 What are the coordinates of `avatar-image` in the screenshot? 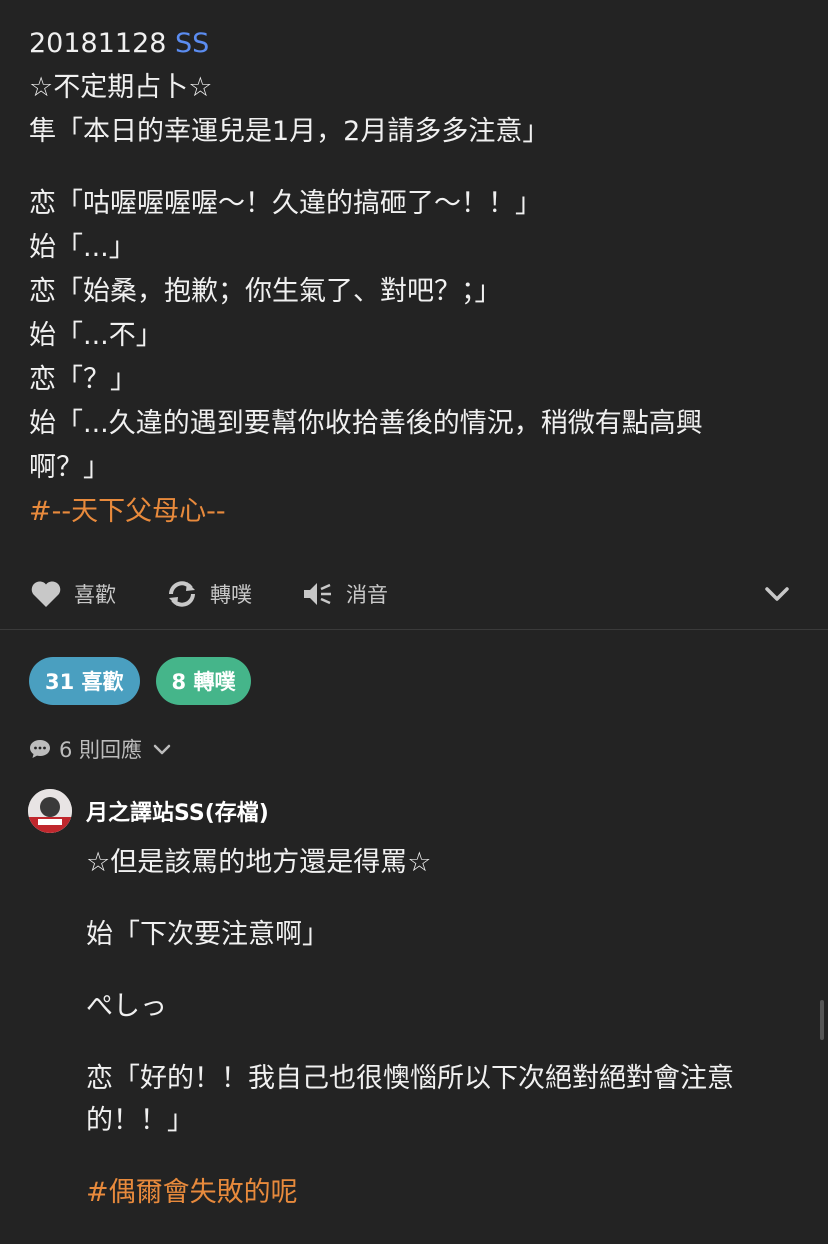 It's located at (50, 811).